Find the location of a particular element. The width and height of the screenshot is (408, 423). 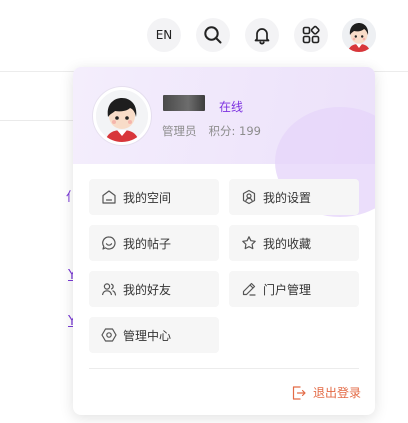

menu-item-label: 我的设置 is located at coordinates (287, 197).